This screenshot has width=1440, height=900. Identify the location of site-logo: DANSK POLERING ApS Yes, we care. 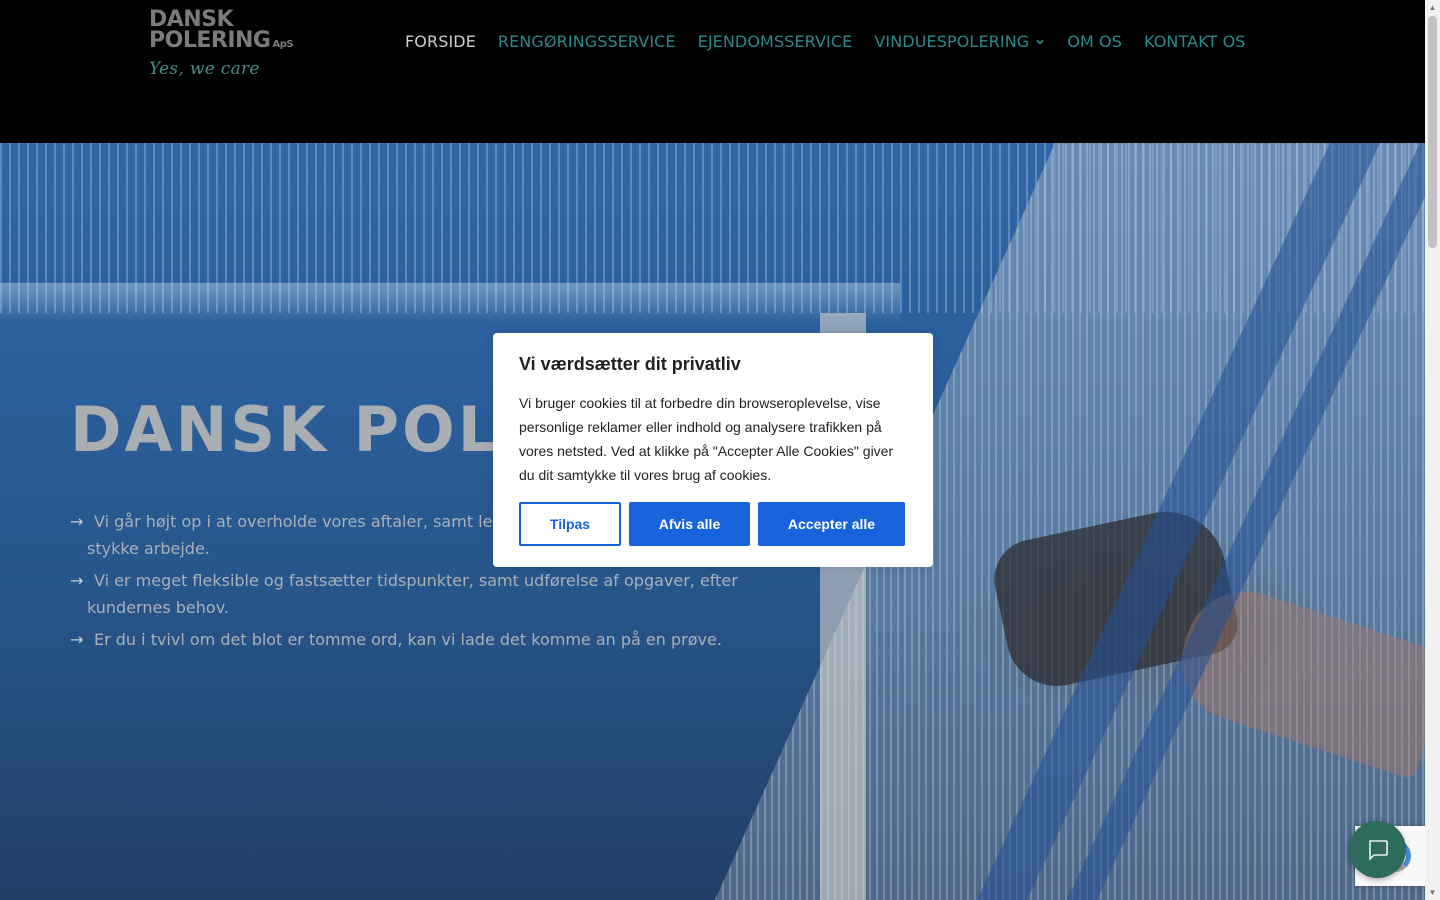
(224, 43).